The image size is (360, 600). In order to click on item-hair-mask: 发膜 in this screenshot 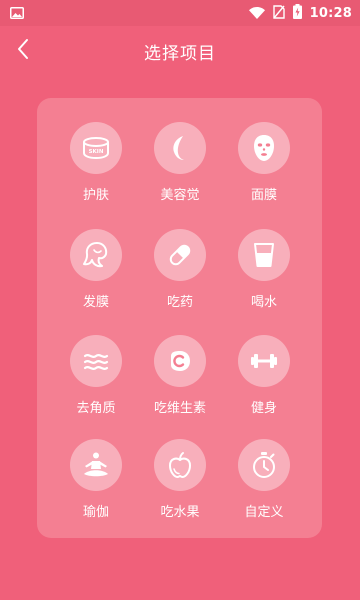, I will do `click(96, 279)`.